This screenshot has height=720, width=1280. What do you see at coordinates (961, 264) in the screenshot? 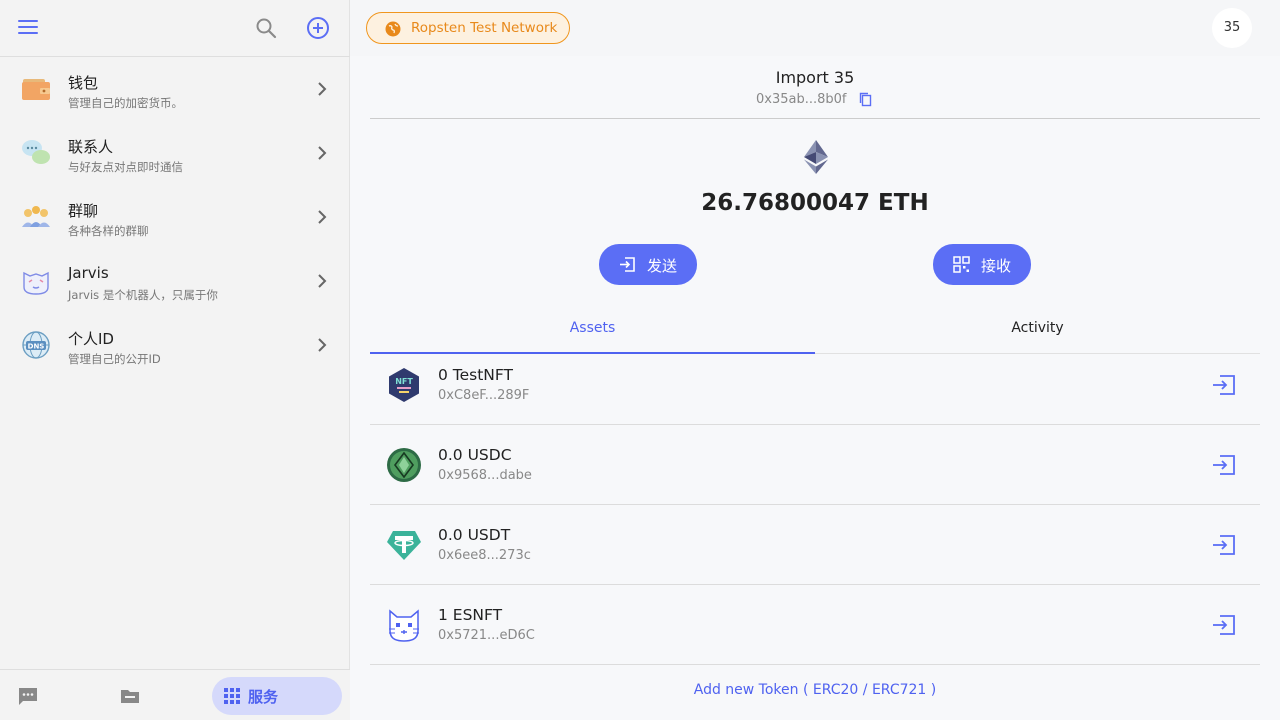
I see `qr-code-icon` at bounding box center [961, 264].